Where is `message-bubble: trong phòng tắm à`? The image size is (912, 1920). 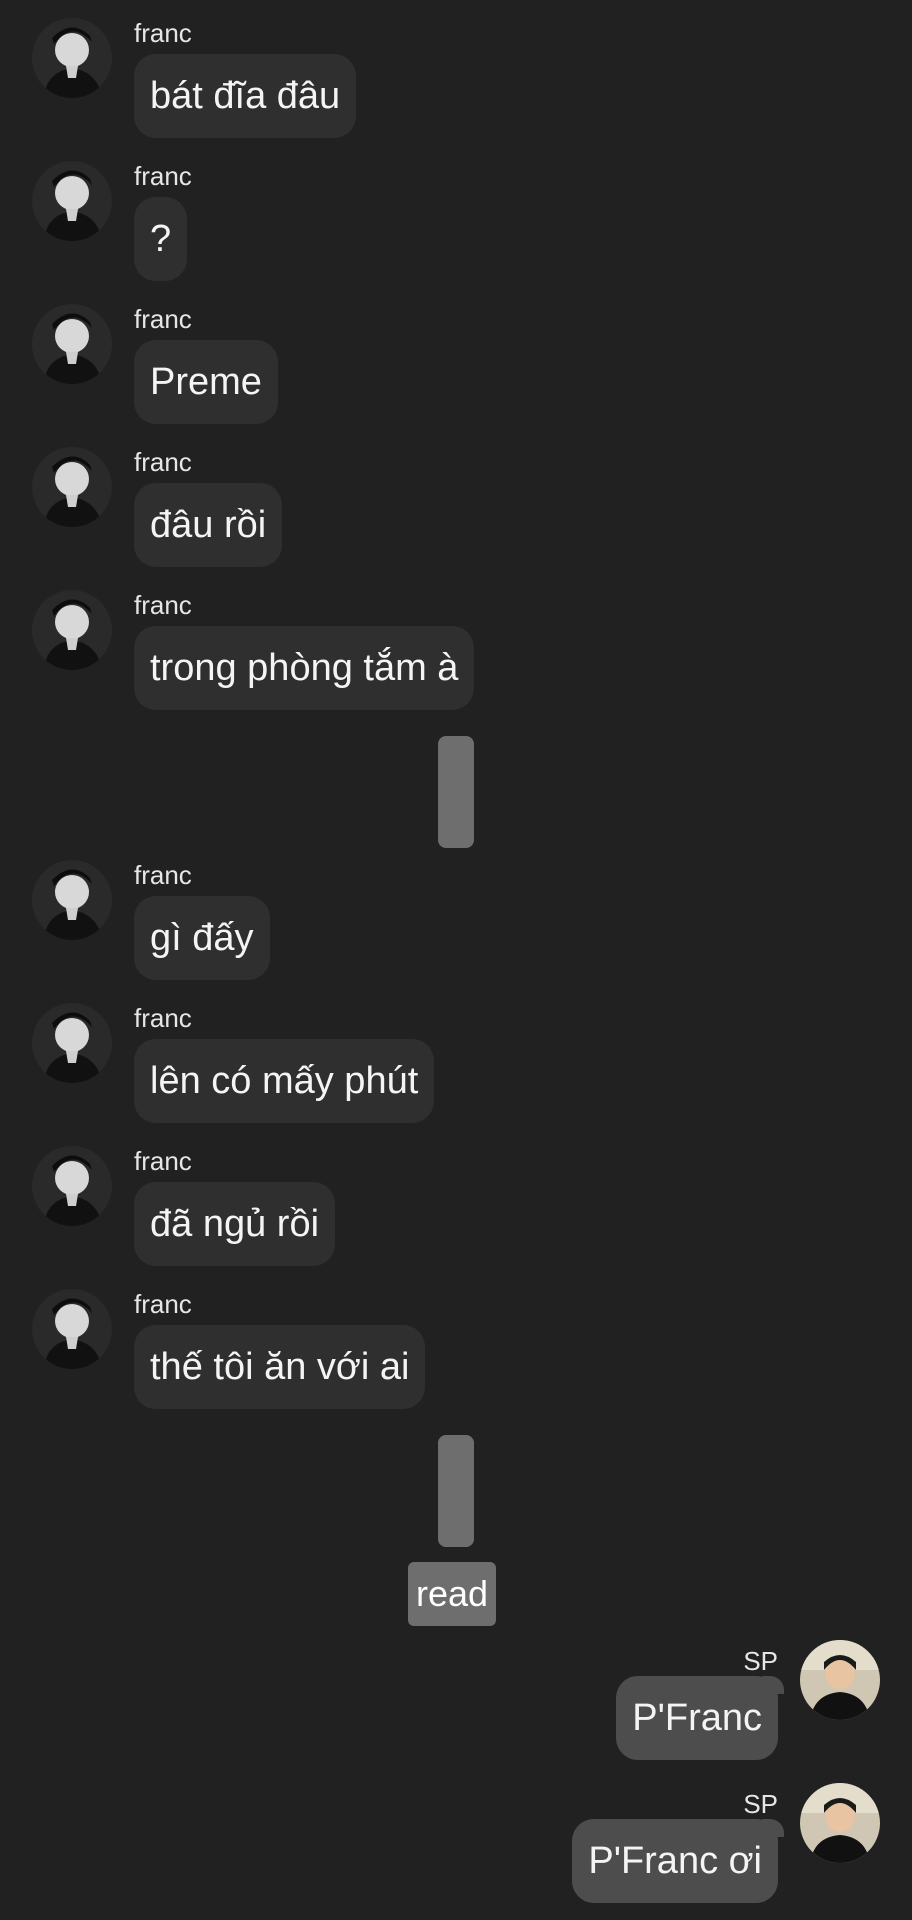
message-bubble: trong phòng tắm à is located at coordinates (304, 668).